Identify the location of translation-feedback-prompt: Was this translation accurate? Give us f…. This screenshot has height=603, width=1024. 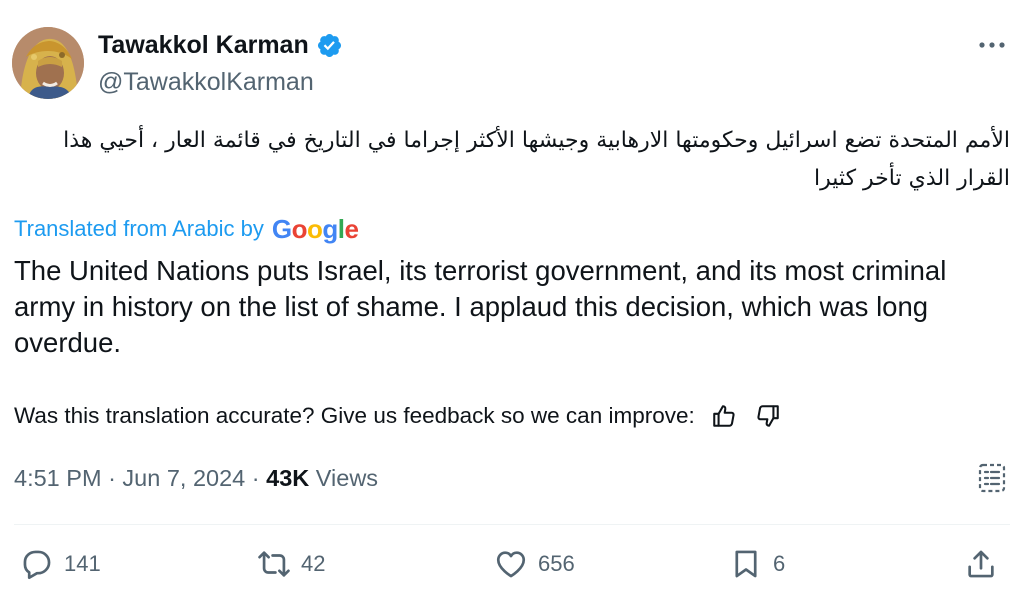
(354, 415).